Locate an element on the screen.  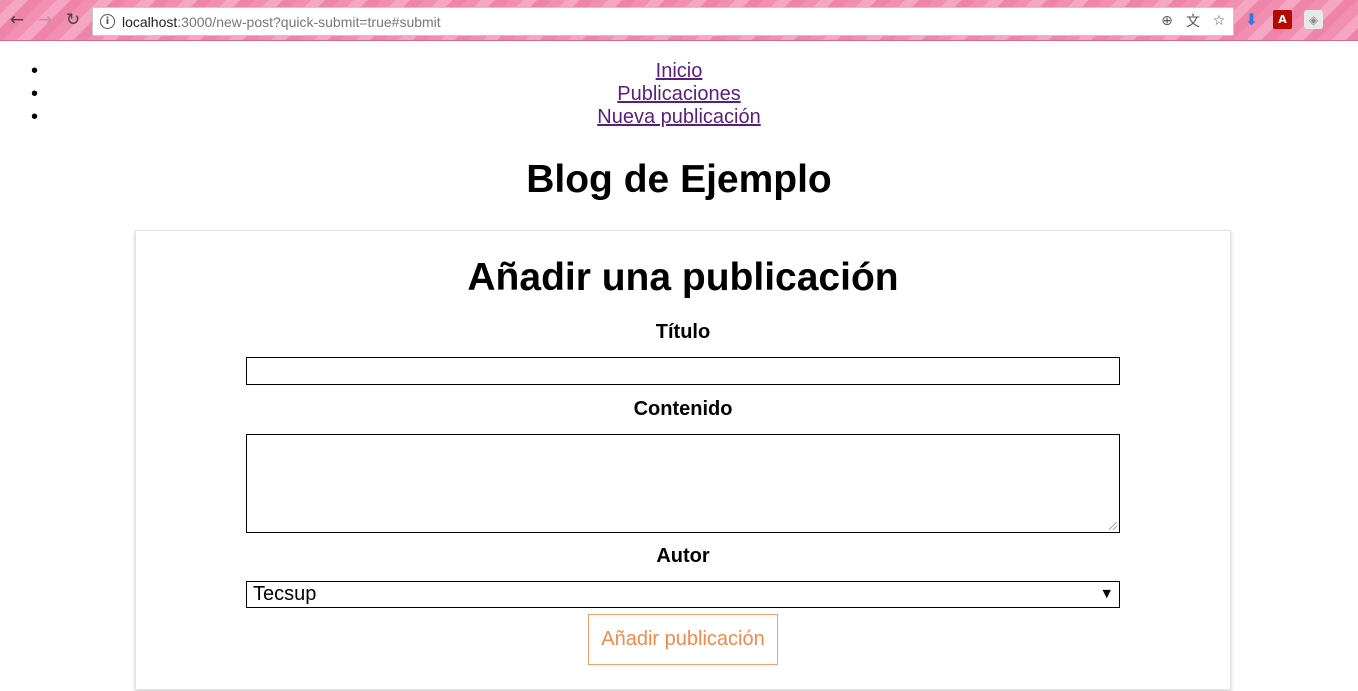
author-label: Autor is located at coordinates (683, 556).